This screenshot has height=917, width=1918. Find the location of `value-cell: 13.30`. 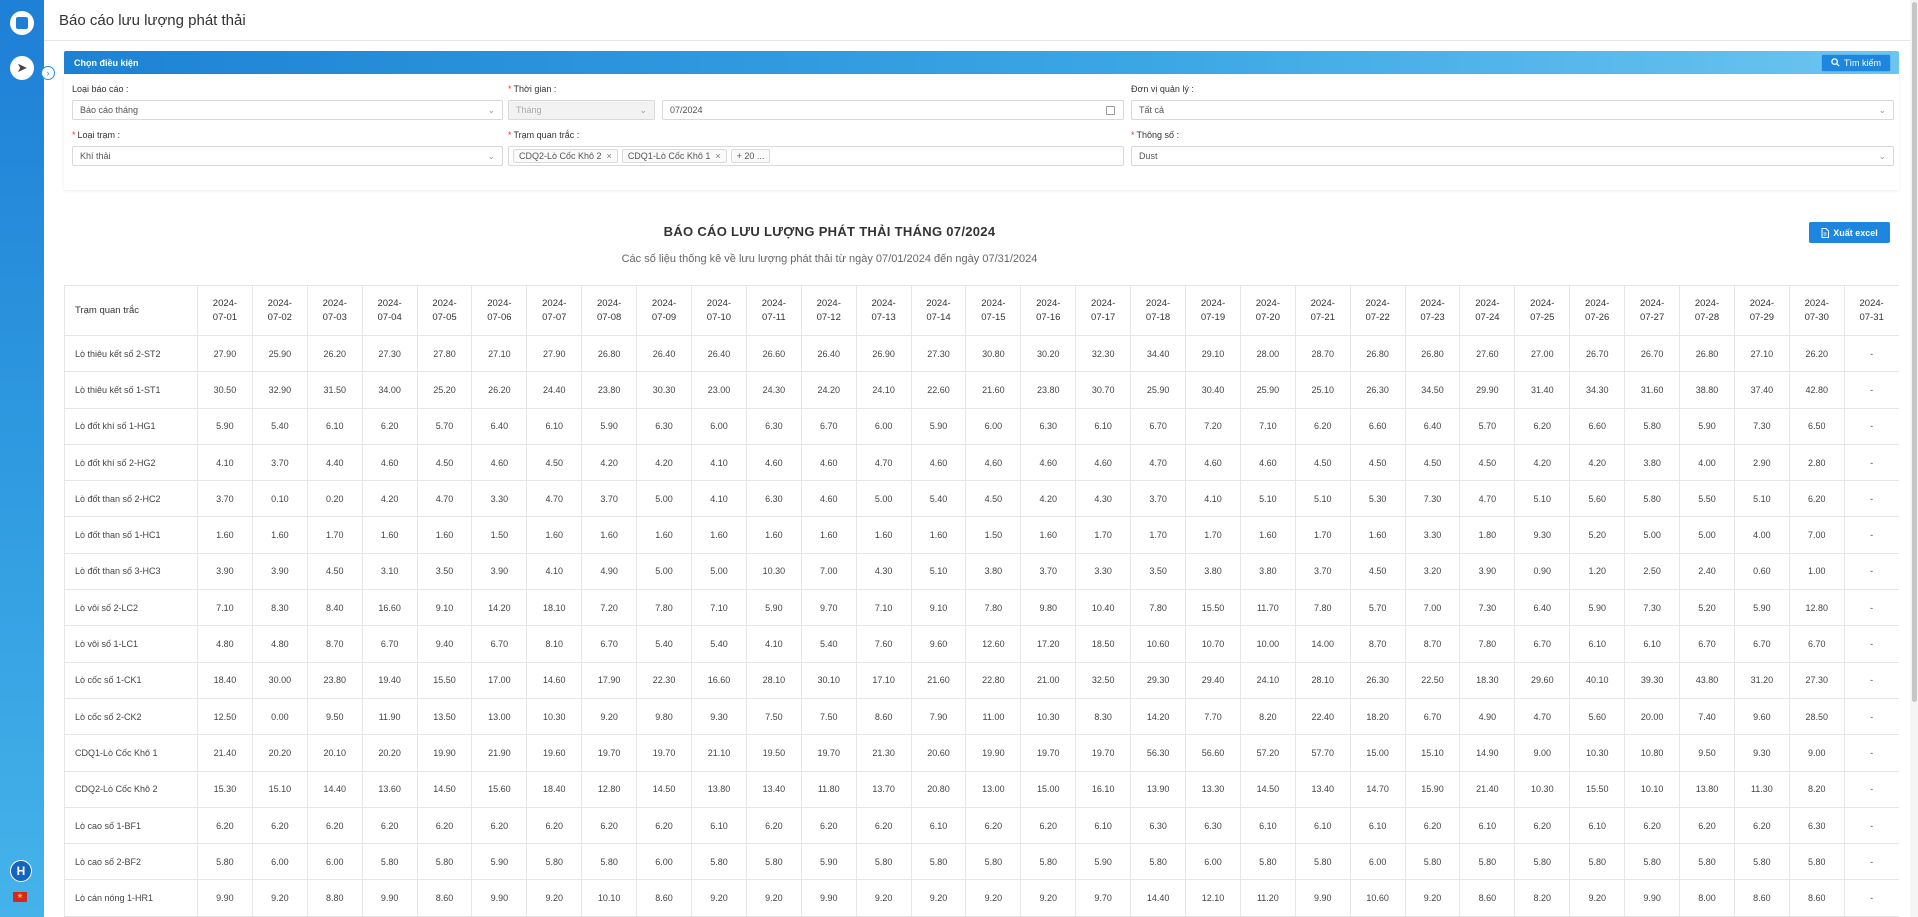

value-cell: 13.30 is located at coordinates (1213, 789).